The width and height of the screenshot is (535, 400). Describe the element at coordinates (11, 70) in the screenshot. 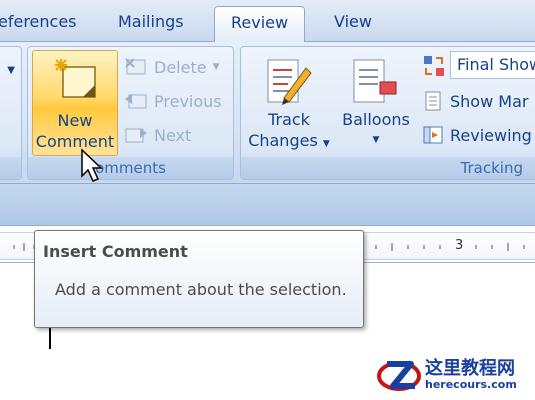

I see `dropdown-arrow-icon: ▼` at that location.